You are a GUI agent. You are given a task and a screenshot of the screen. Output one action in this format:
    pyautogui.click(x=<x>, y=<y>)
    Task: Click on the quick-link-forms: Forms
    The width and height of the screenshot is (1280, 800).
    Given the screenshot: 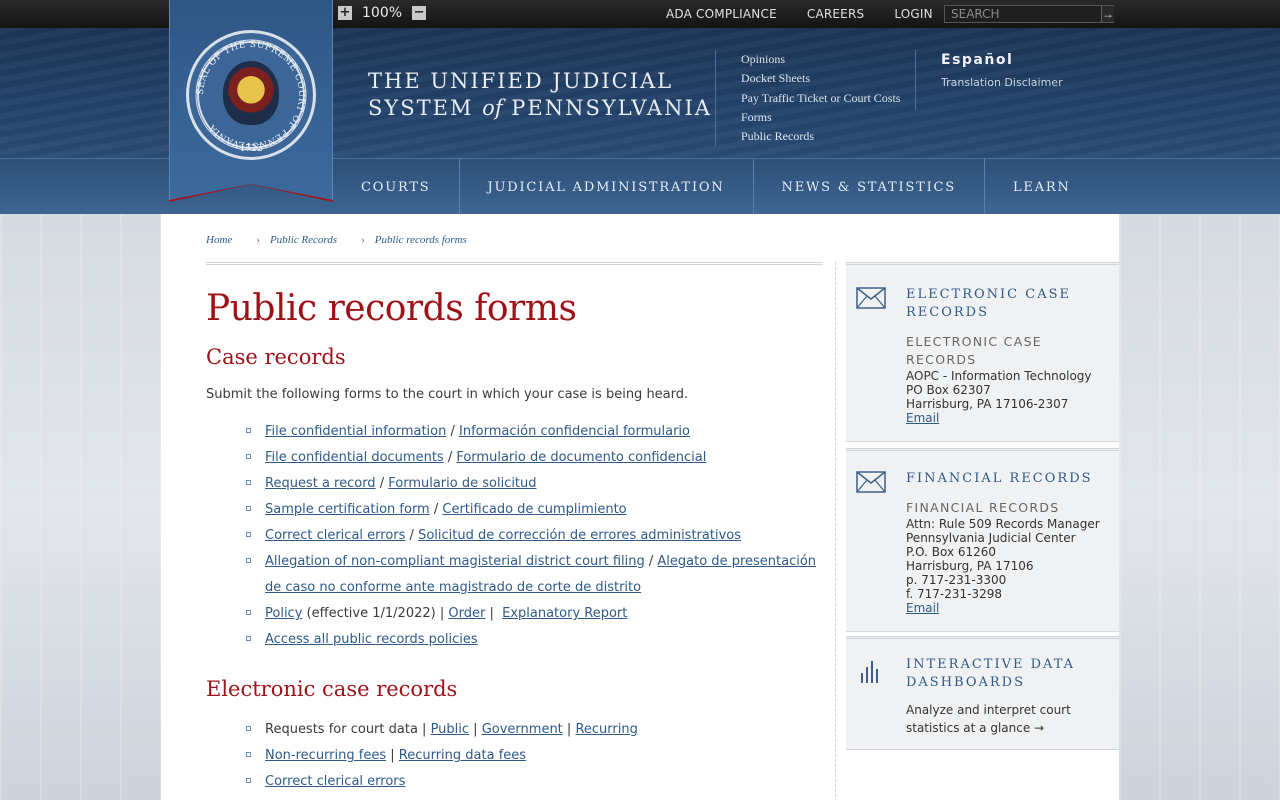 What is the action you would take?
    pyautogui.click(x=820, y=117)
    